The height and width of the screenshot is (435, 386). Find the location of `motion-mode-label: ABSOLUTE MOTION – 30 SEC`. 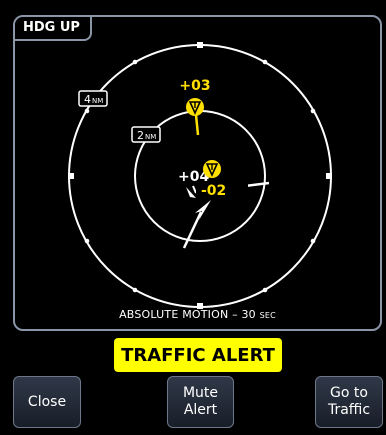

motion-mode-label: ABSOLUTE MOTION – 30 SEC is located at coordinates (197, 314).